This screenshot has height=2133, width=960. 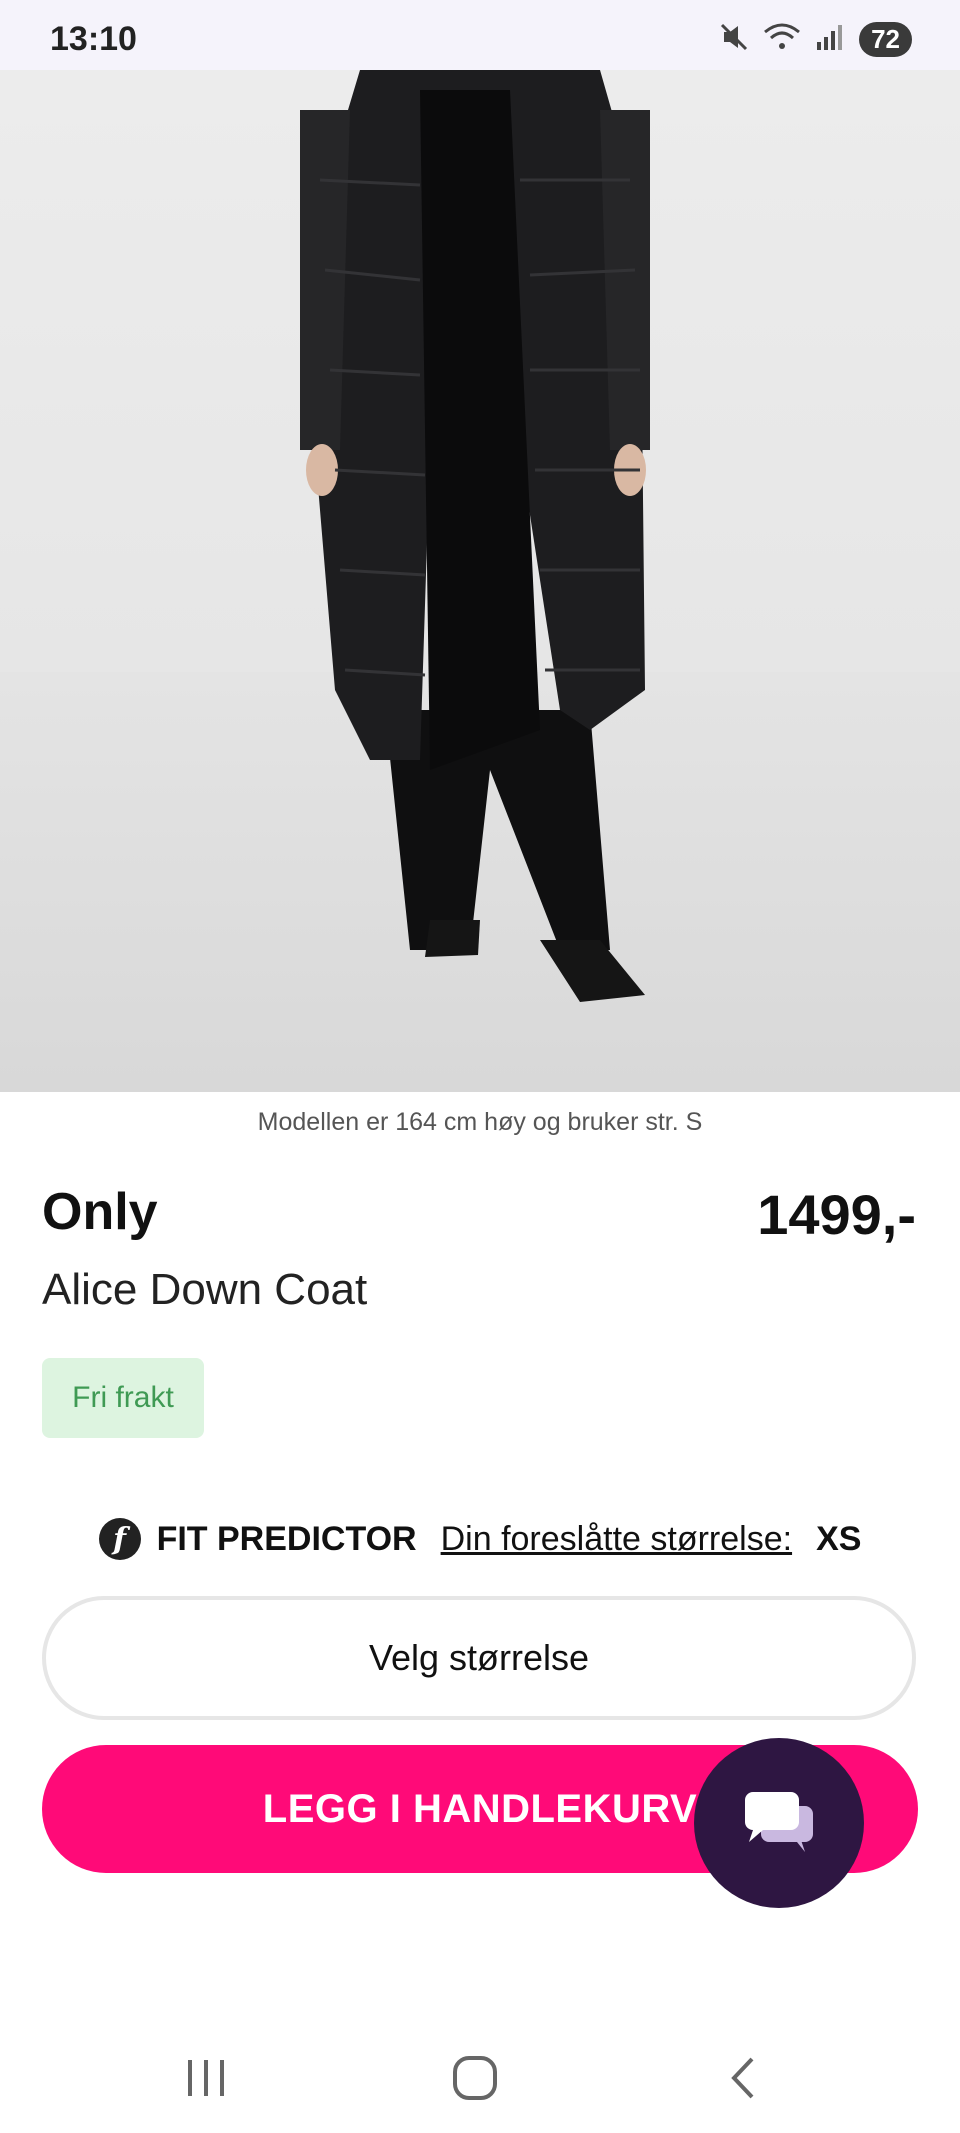 What do you see at coordinates (286, 1538) in the screenshot?
I see `fit-predictor-title: FIT PREDICTOR` at bounding box center [286, 1538].